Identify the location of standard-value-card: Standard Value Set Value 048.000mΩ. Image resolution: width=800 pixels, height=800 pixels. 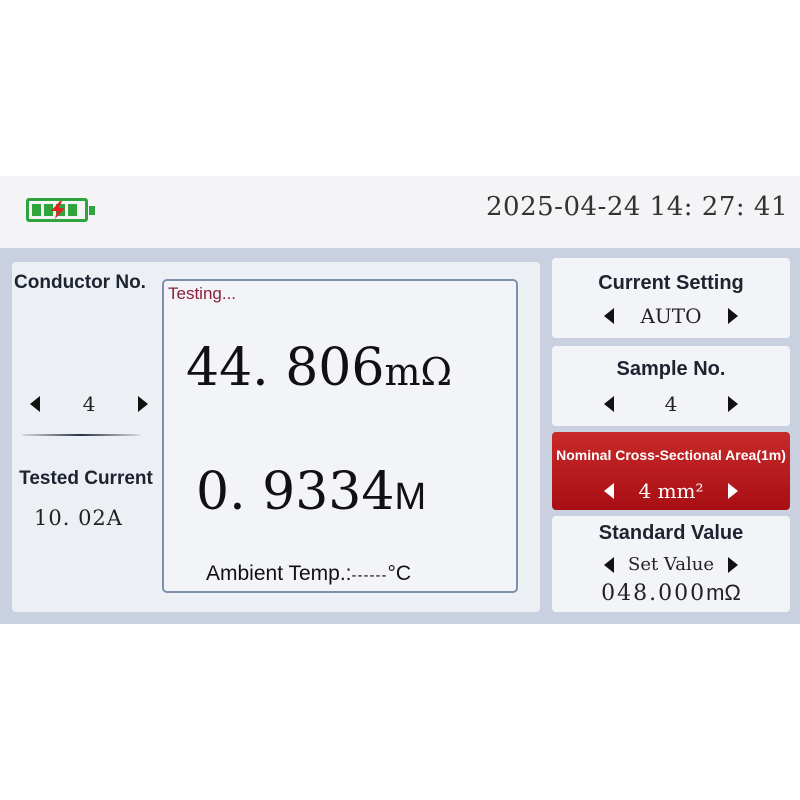
(671, 564).